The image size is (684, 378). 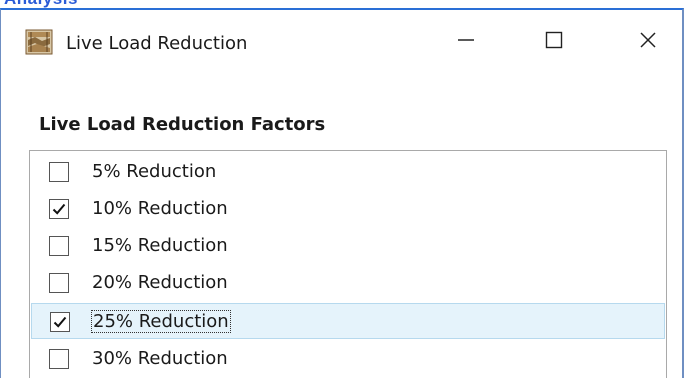 I want to click on background-window-strip: Analysis, so click(x=342, y=4).